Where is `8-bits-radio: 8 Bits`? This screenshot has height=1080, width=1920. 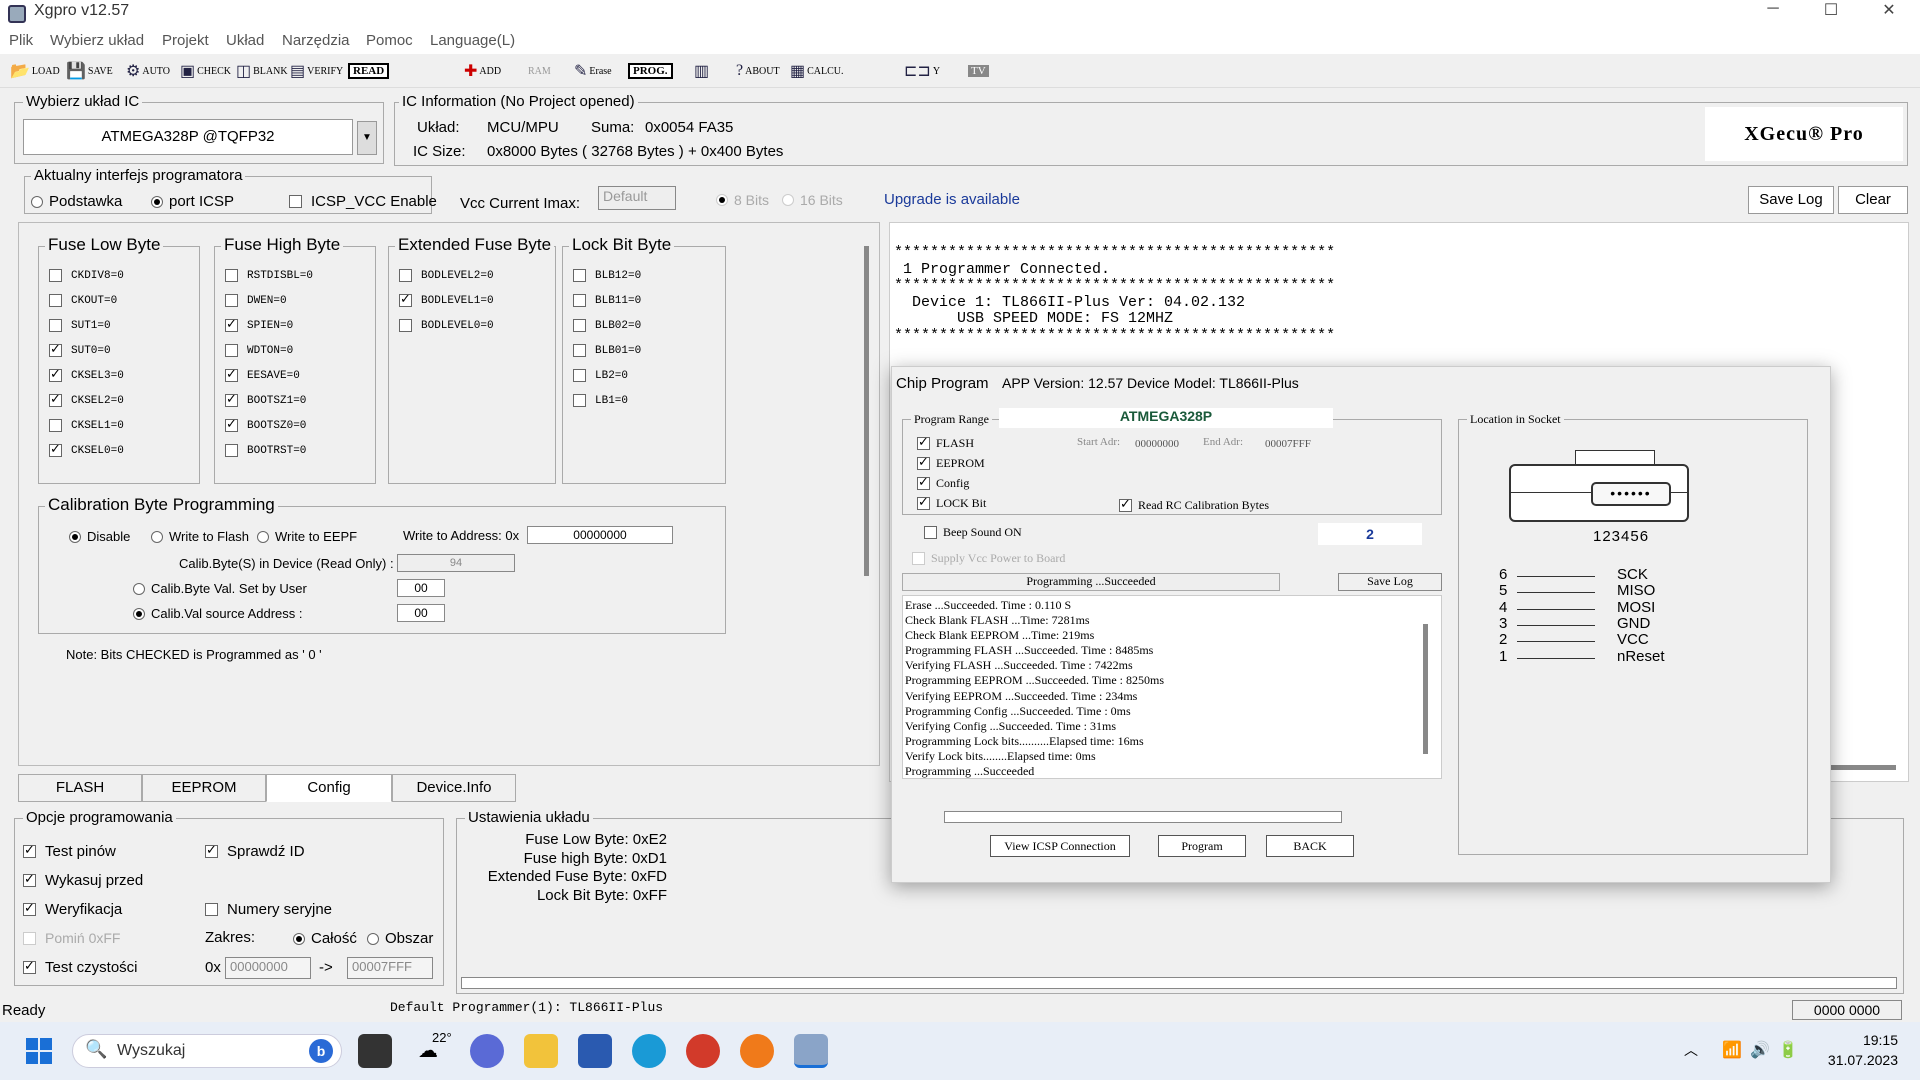
8-bits-radio: 8 Bits is located at coordinates (742, 200).